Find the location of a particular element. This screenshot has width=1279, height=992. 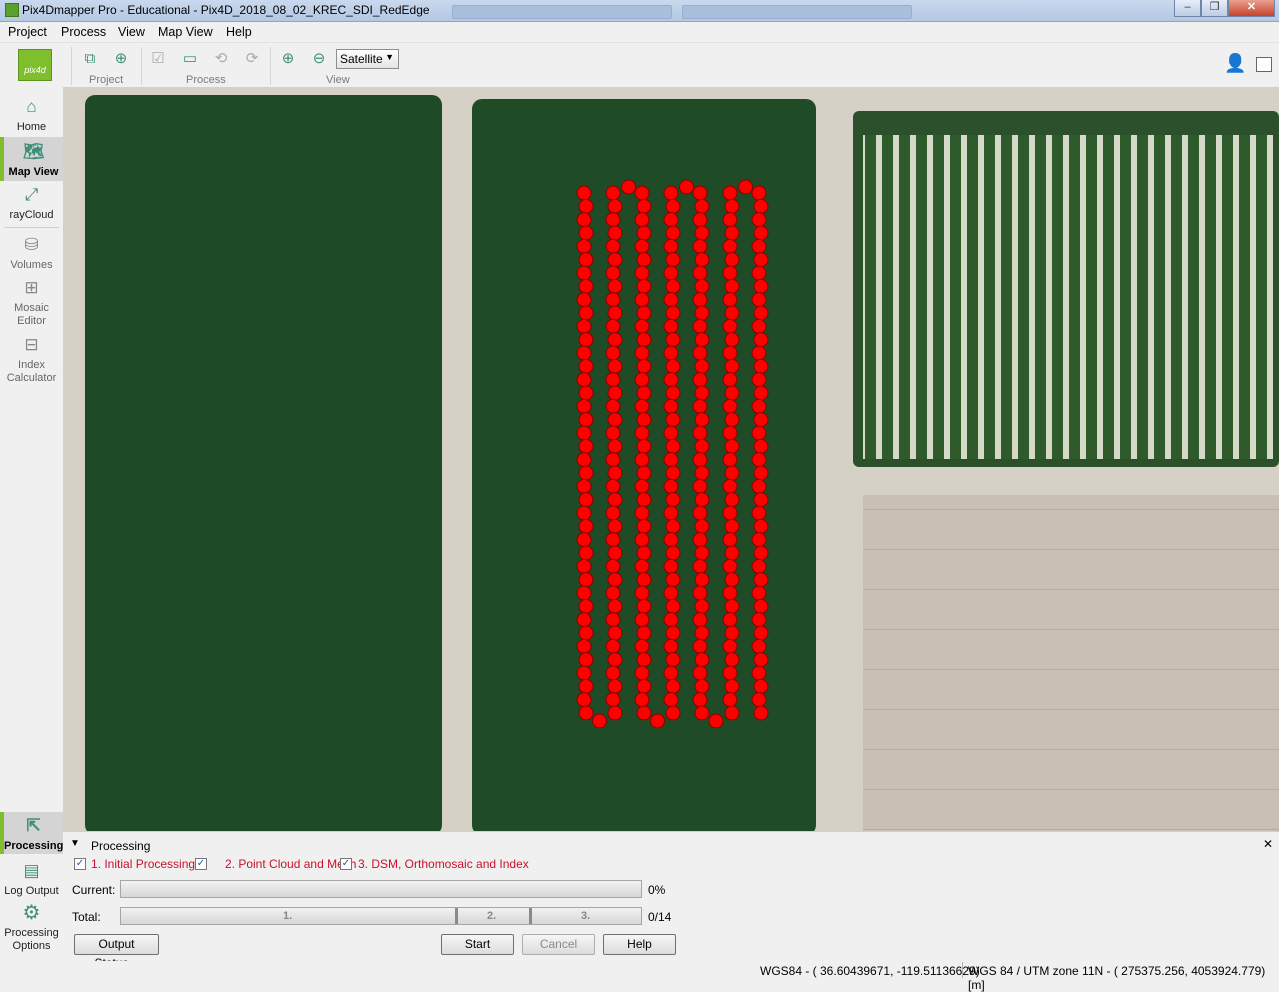

sidebar-item-map-view: 🗺 Map View is located at coordinates (31, 159).